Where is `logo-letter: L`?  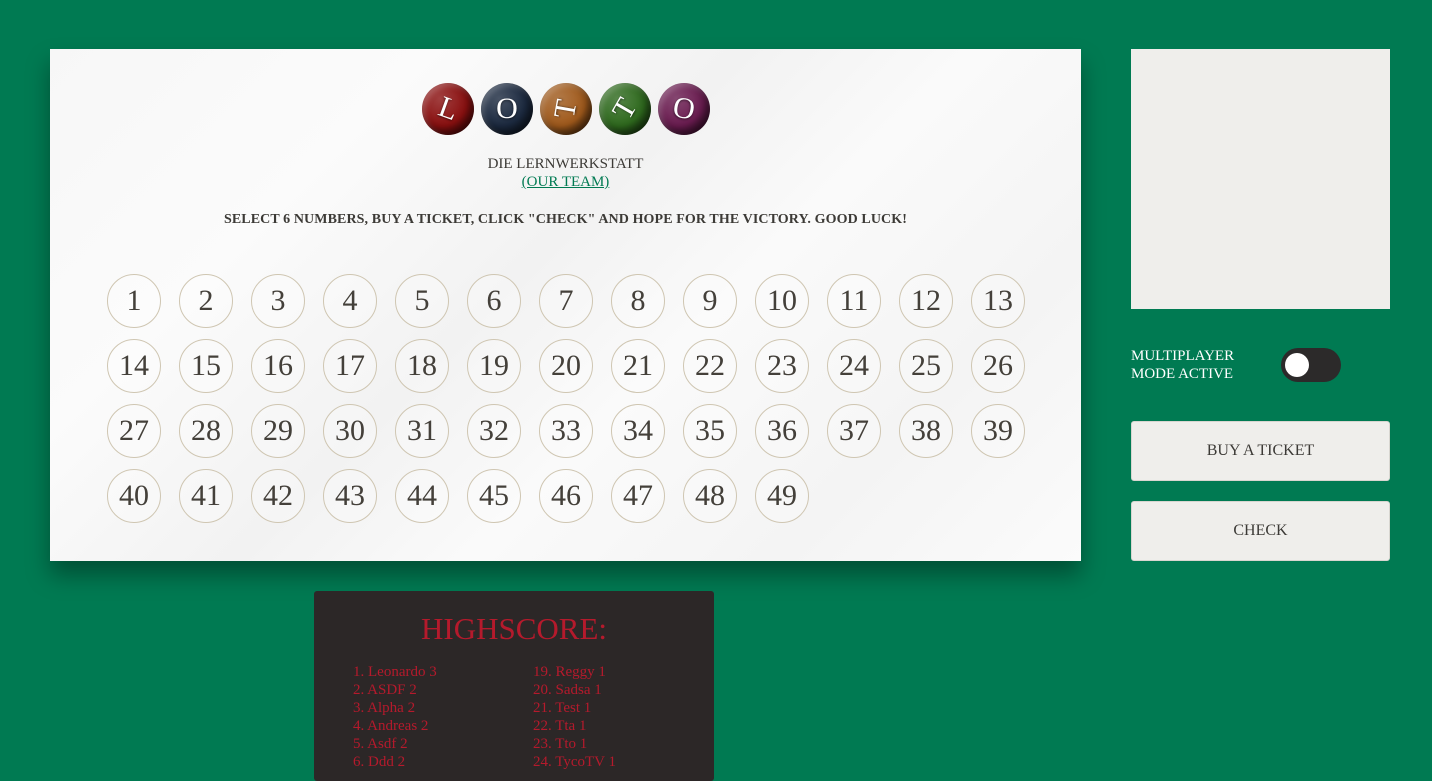 logo-letter: L is located at coordinates (448, 108).